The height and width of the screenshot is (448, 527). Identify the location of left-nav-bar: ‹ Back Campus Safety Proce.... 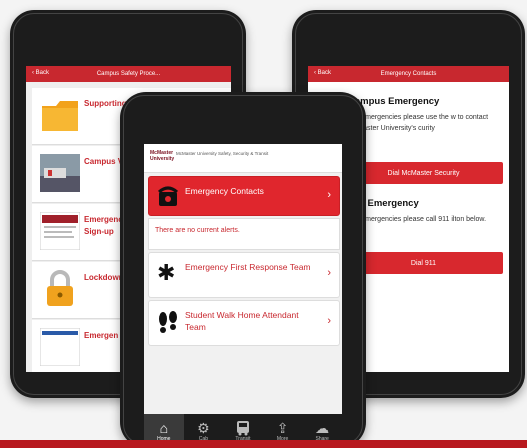
(128, 74).